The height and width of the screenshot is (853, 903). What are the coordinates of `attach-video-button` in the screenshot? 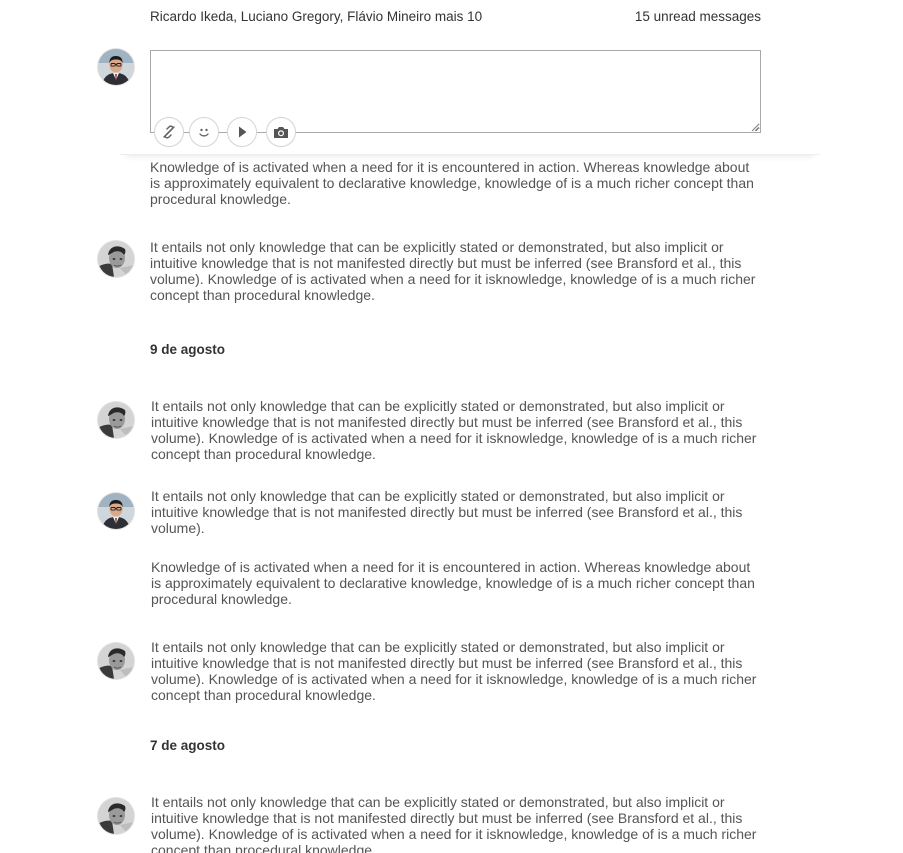 It's located at (242, 132).